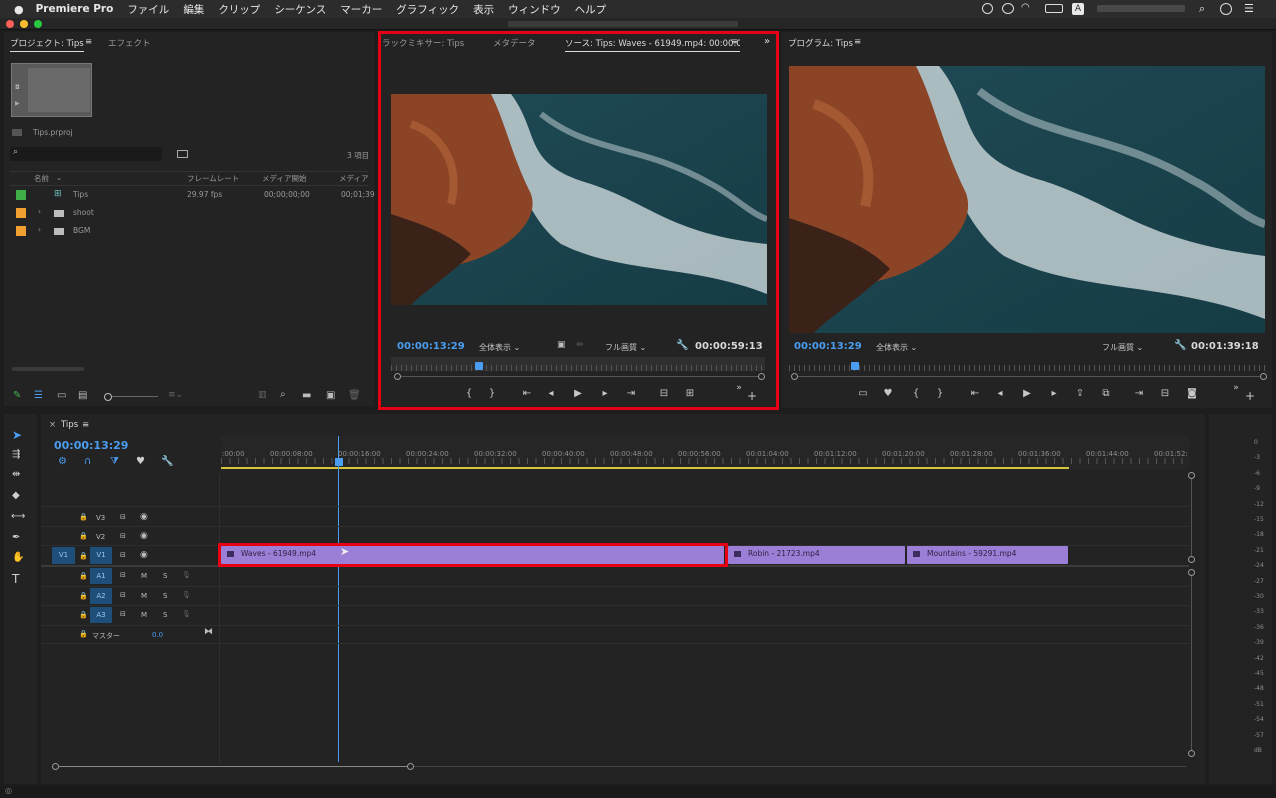 This screenshot has width=1276, height=798. What do you see at coordinates (855, 366) in the screenshot?
I see `program-playhead` at bounding box center [855, 366].